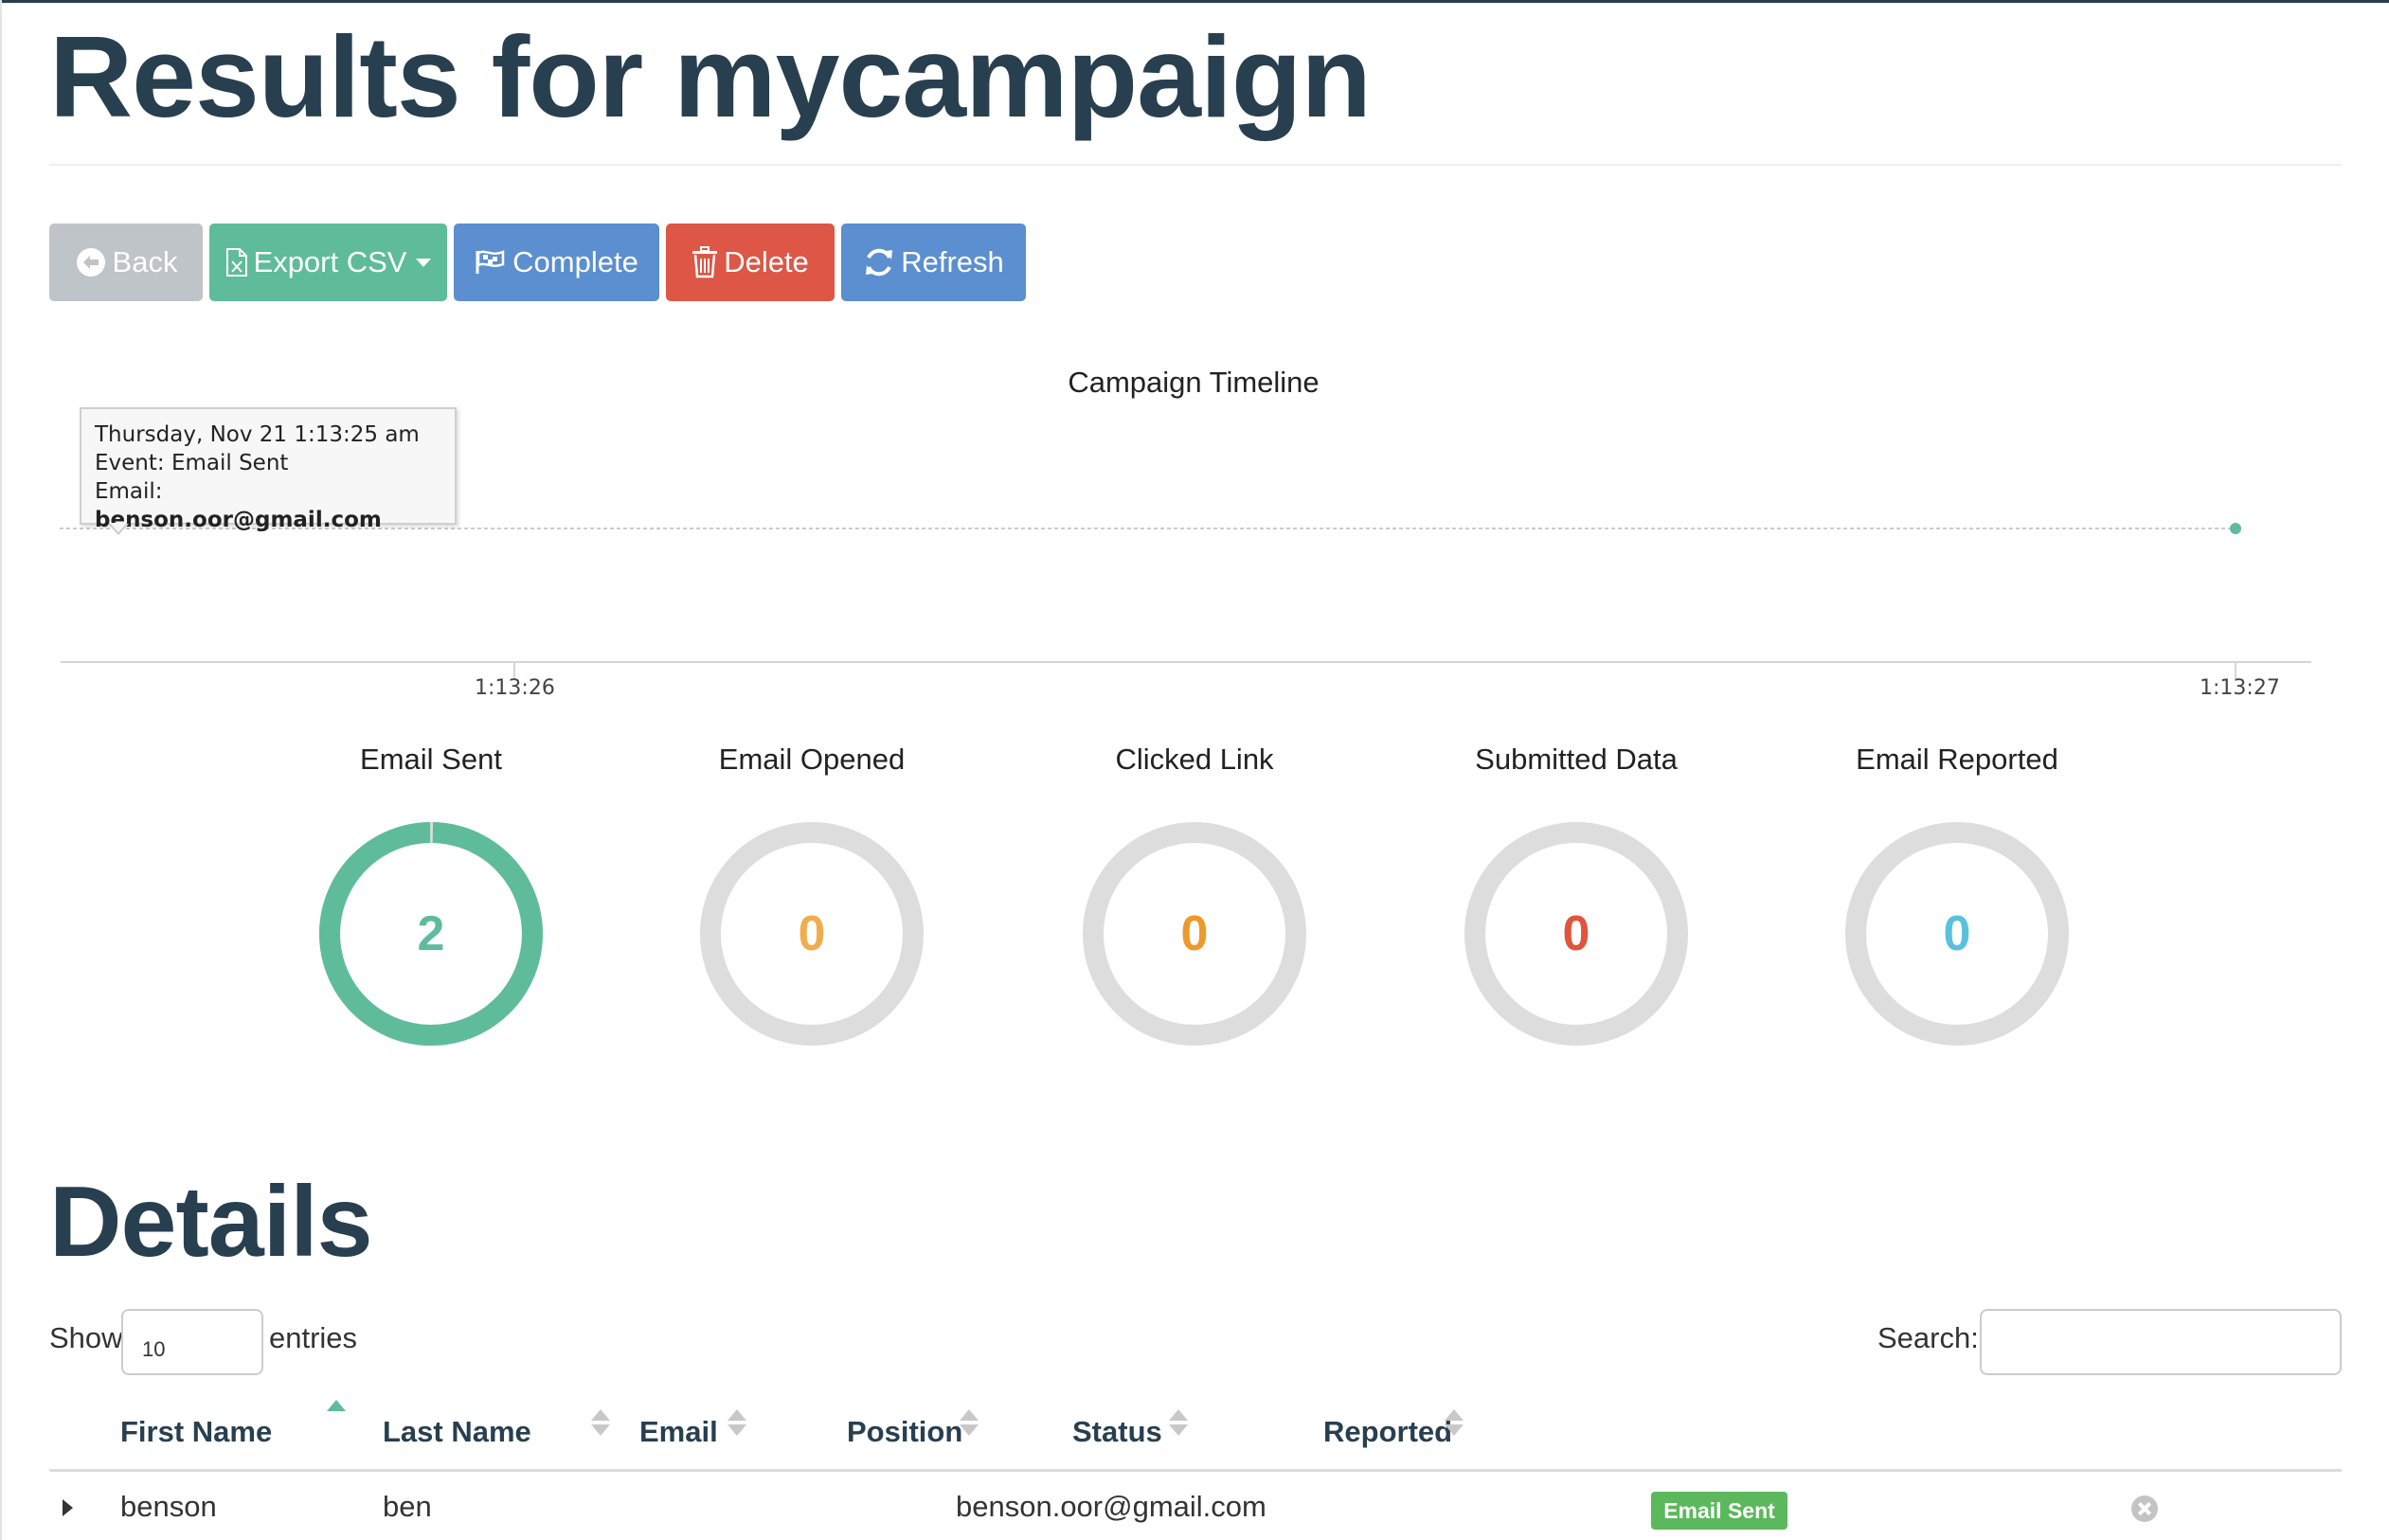 This screenshot has width=2389, height=1540. Describe the element at coordinates (2144, 1508) in the screenshot. I see `not-reported-icon` at that location.